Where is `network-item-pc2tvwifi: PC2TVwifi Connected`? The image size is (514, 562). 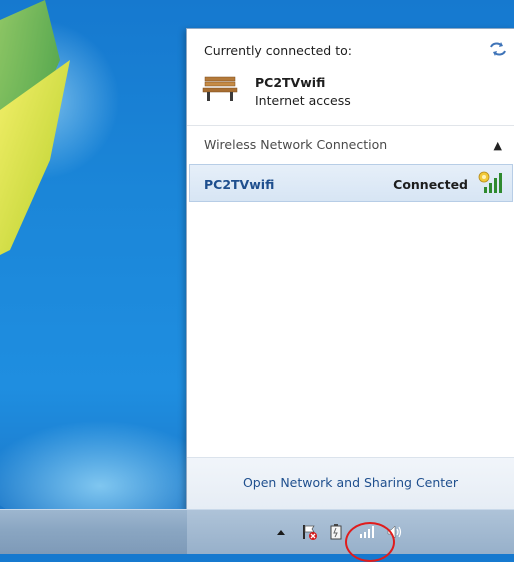
network-item-pc2tvwifi: PC2TVwifi Connected is located at coordinates (351, 183).